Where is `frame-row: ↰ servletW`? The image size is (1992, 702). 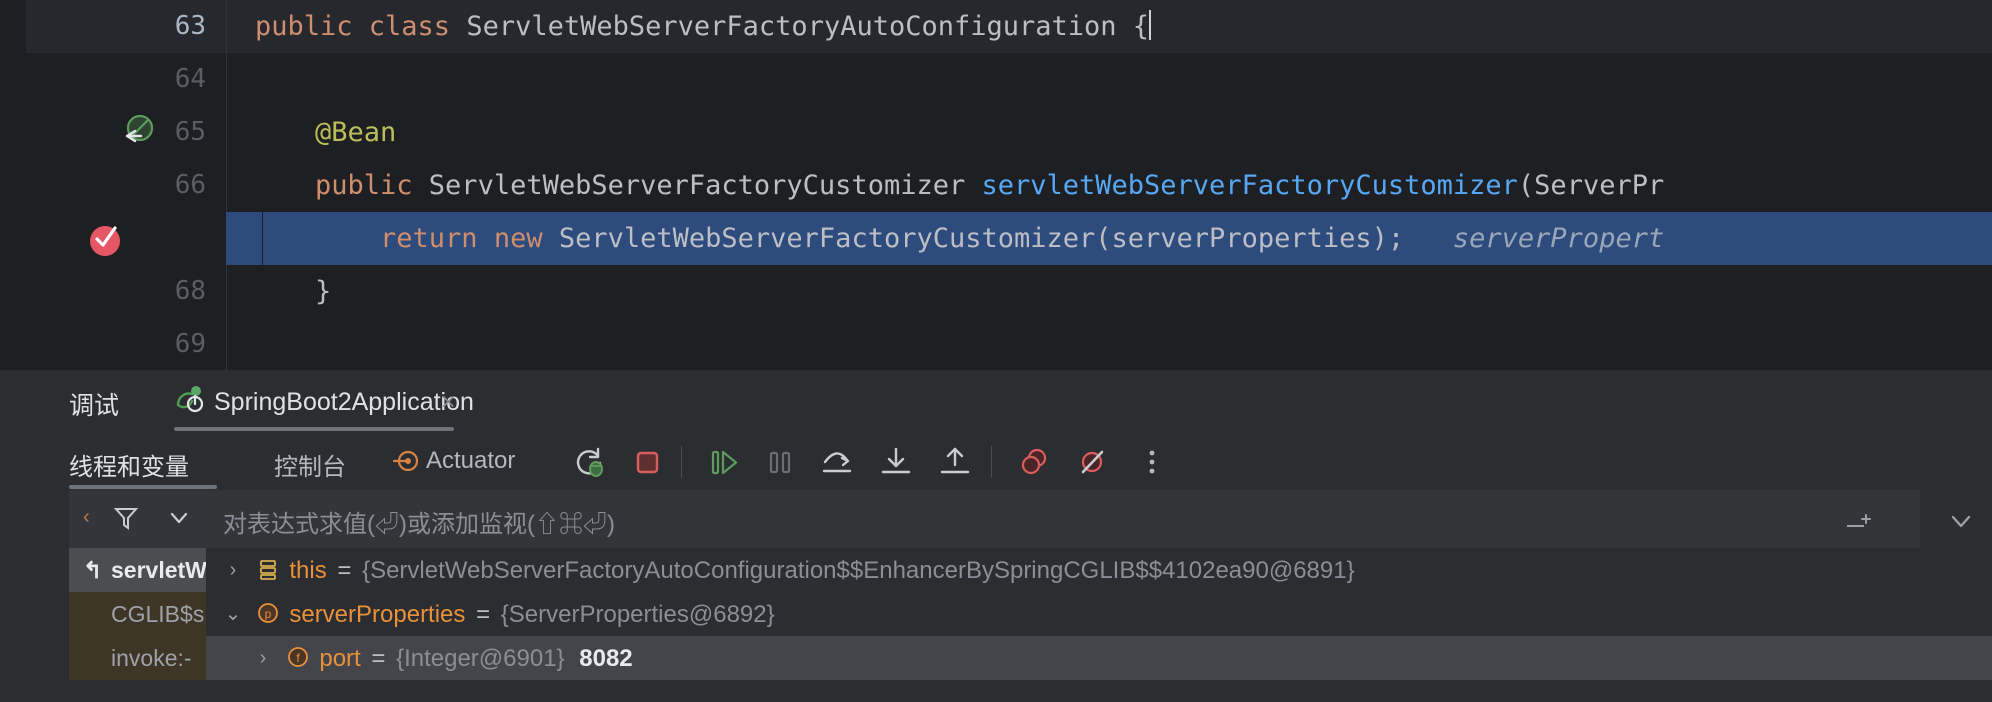
frame-row: ↰ servletW is located at coordinates (137, 570).